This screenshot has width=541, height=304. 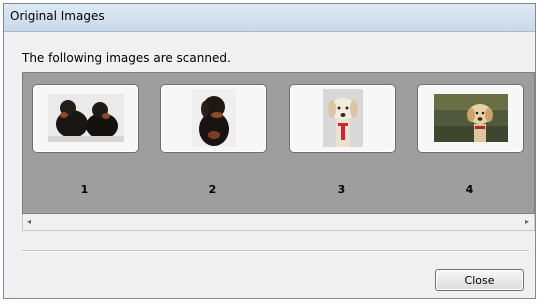 I want to click on horizontal-scrollbar: ◂ ▸, so click(x=278, y=222).